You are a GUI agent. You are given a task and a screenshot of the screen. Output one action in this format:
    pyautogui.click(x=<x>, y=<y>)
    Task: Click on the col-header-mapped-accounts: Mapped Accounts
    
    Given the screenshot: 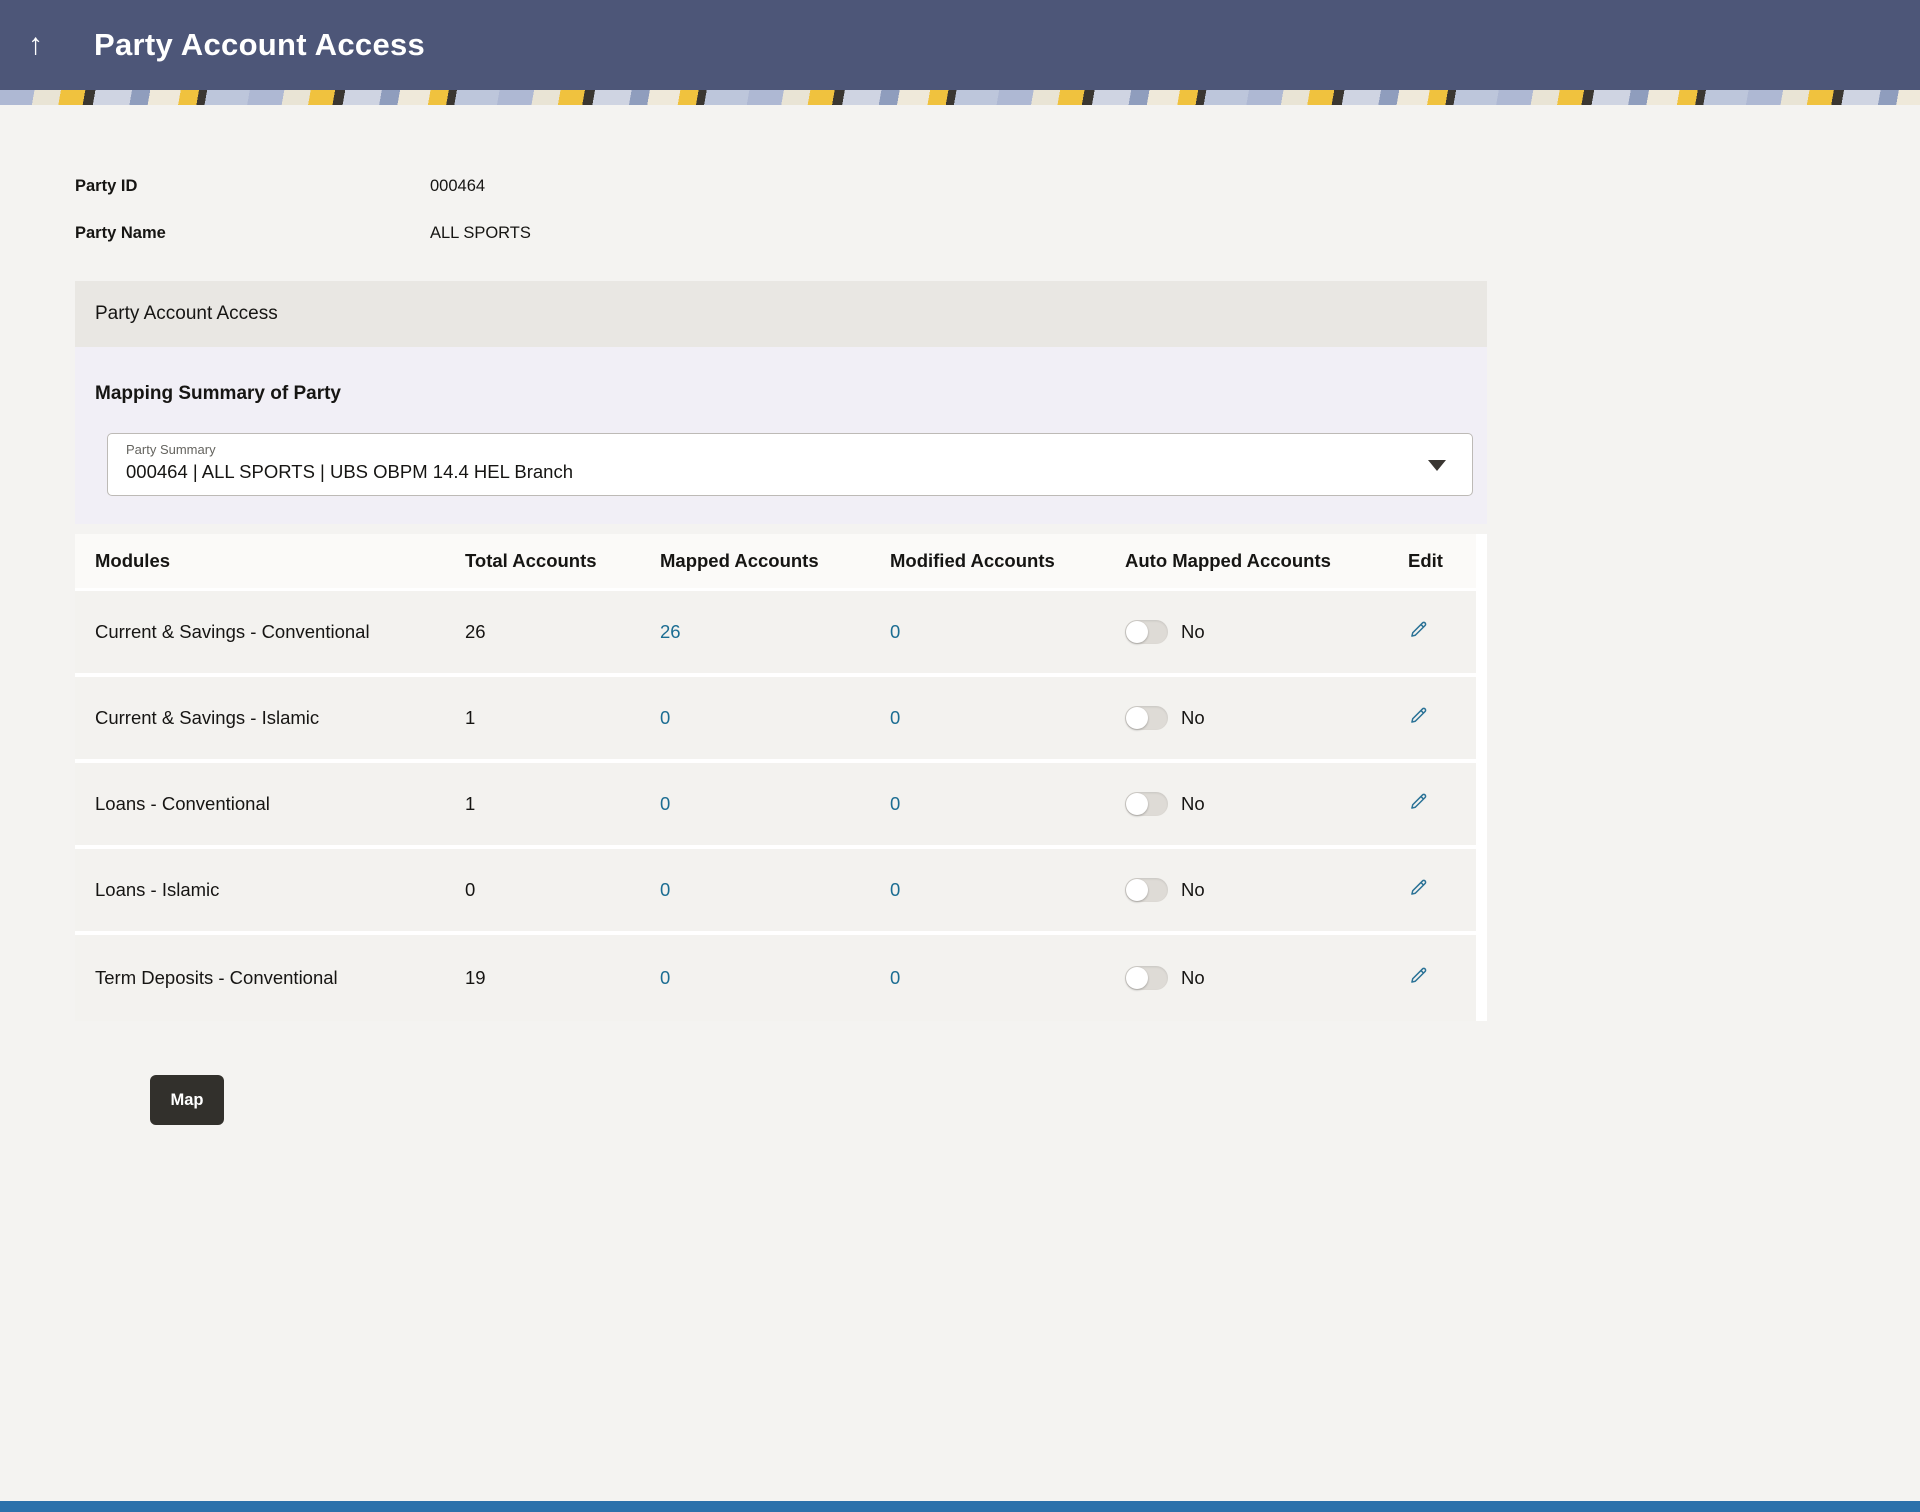 What is the action you would take?
    pyautogui.click(x=739, y=560)
    